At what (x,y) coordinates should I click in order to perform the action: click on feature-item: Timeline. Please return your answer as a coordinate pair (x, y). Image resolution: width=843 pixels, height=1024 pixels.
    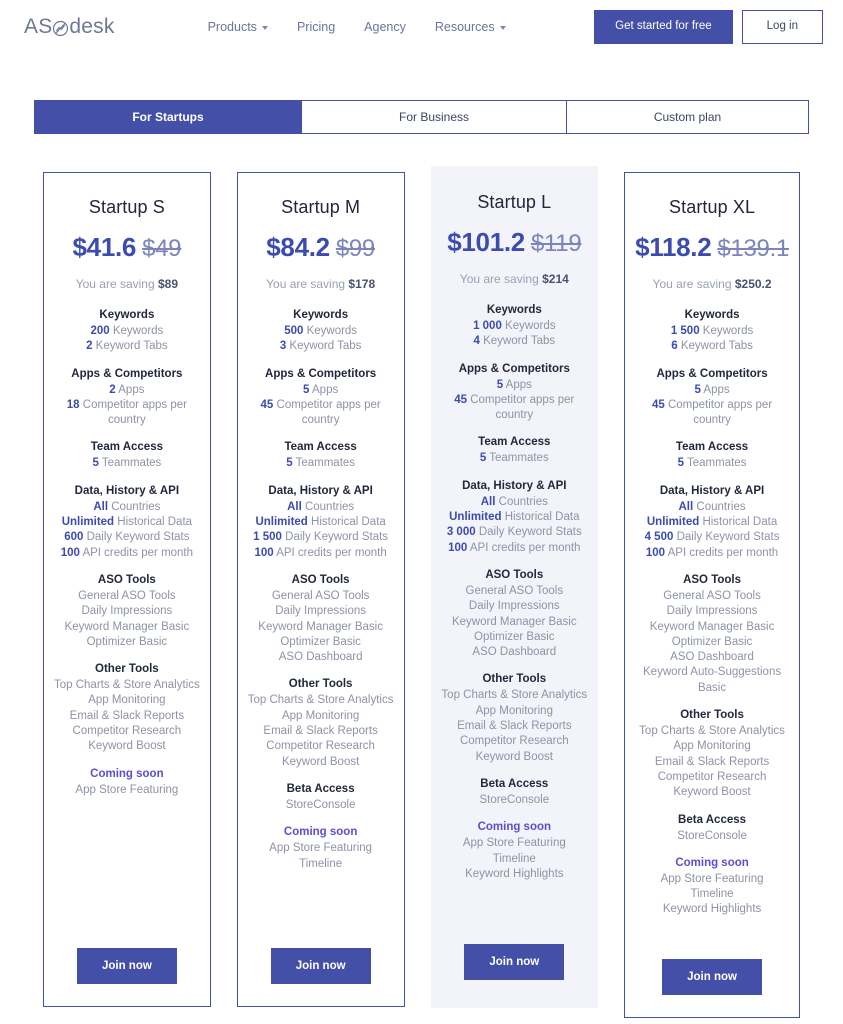
    Looking at the image, I should click on (321, 864).